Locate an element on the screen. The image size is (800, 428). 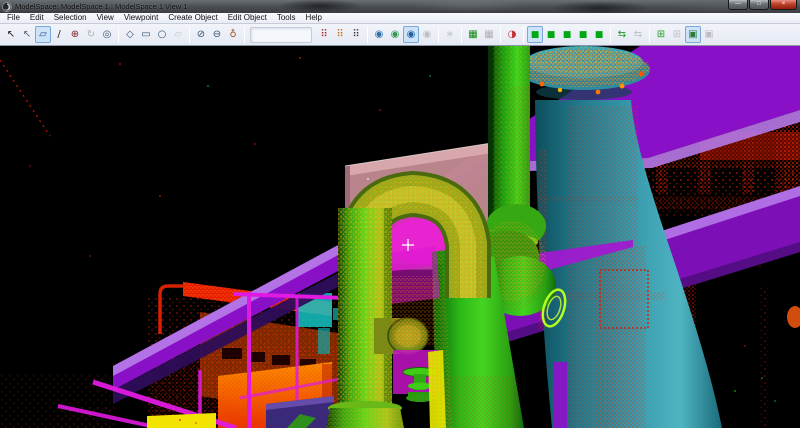
capture-image-icon: ▣ is located at coordinates (693, 34).